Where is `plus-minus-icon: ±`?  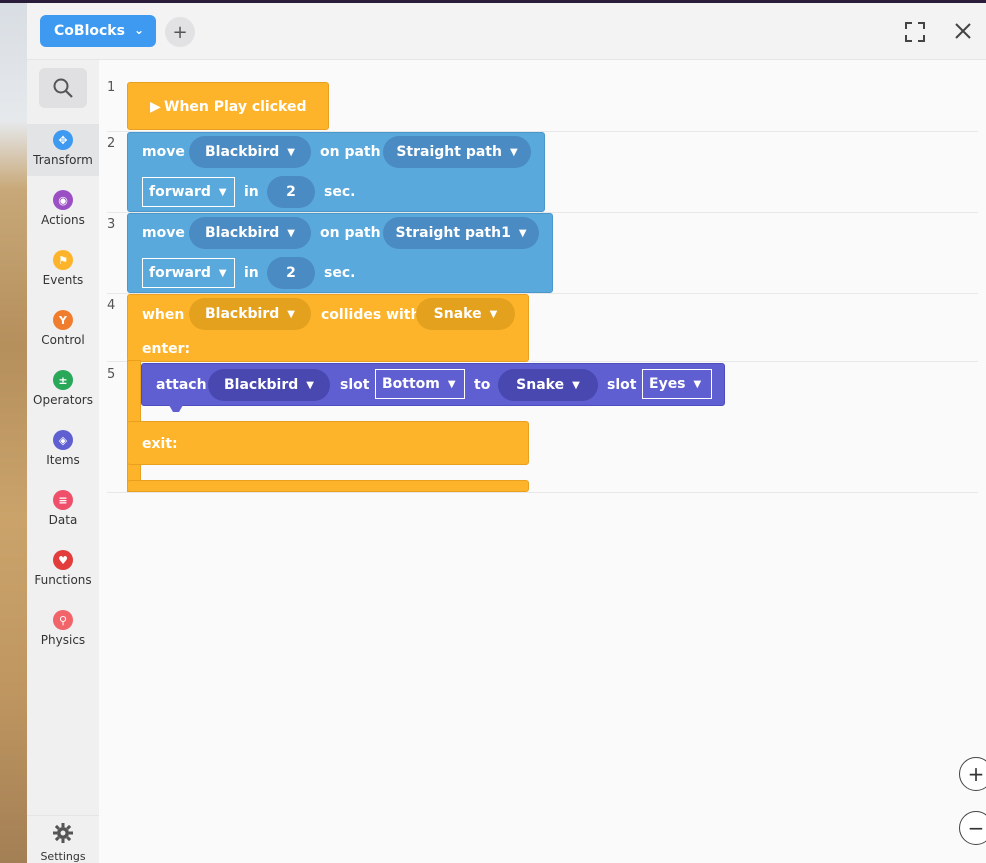
plus-minus-icon: ± is located at coordinates (63, 380).